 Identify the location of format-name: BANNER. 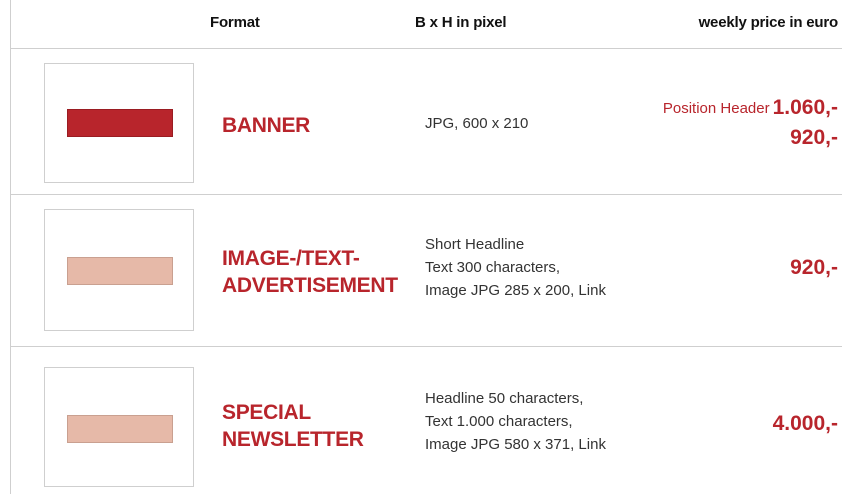
(266, 125).